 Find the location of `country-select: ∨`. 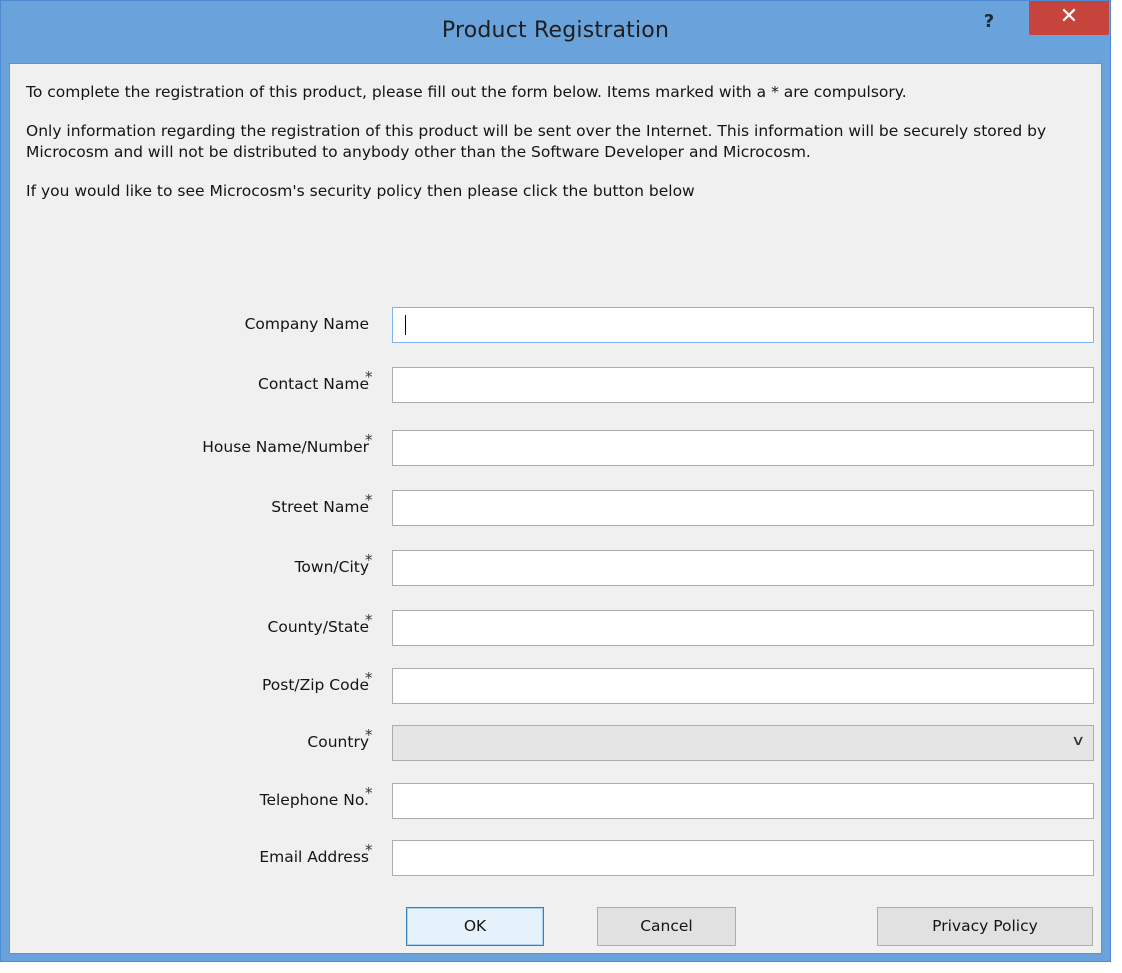

country-select: ∨ is located at coordinates (743, 743).